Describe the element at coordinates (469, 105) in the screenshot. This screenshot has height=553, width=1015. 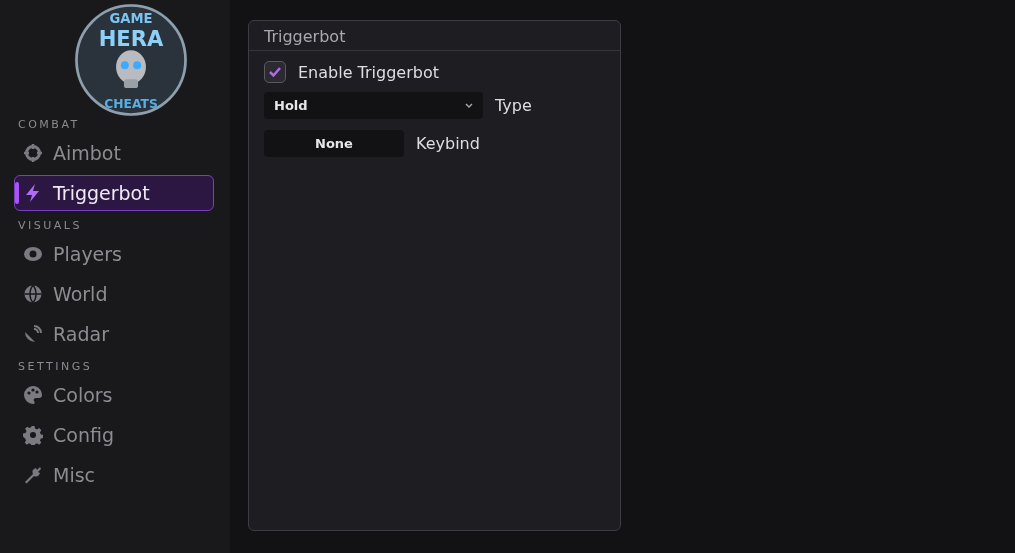
I see `chevron-icon` at that location.